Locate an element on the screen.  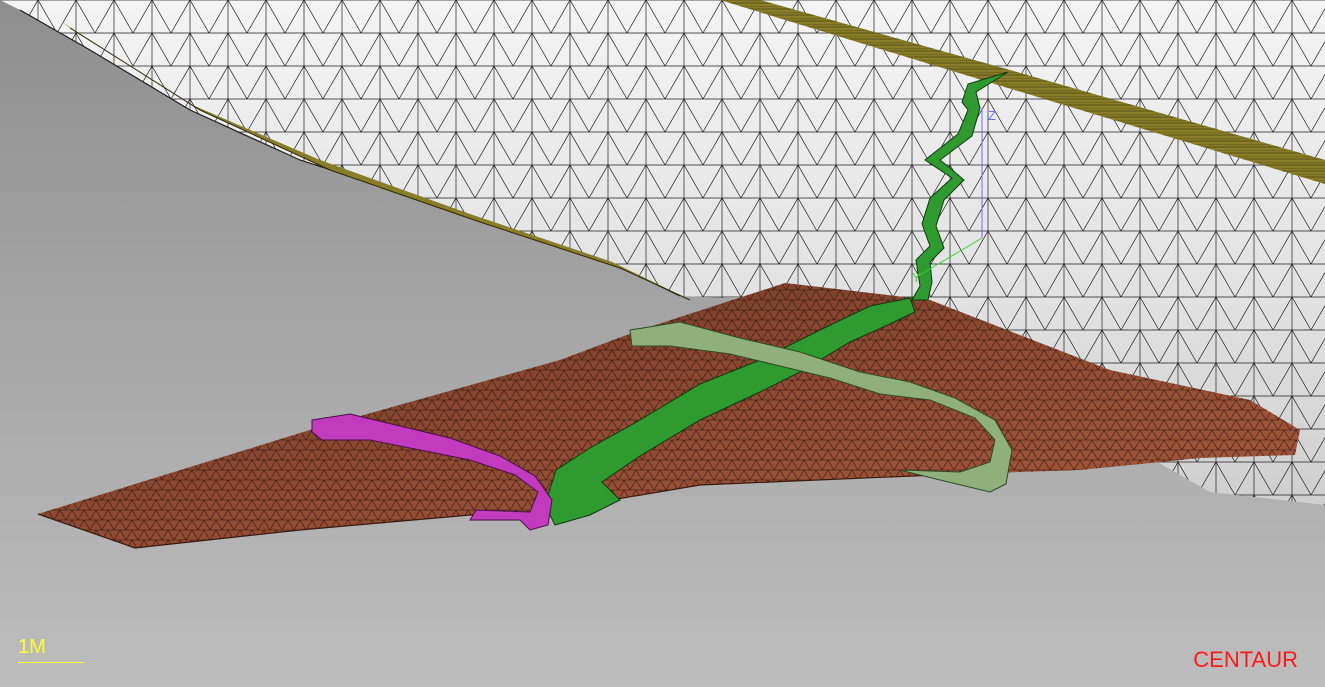
scale-line is located at coordinates (51, 662).